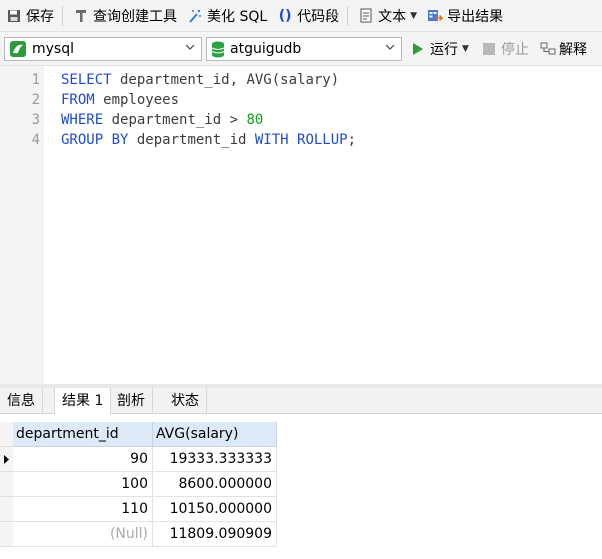  Describe the element at coordinates (444, 50) in the screenshot. I see `run-label: 运行` at that location.